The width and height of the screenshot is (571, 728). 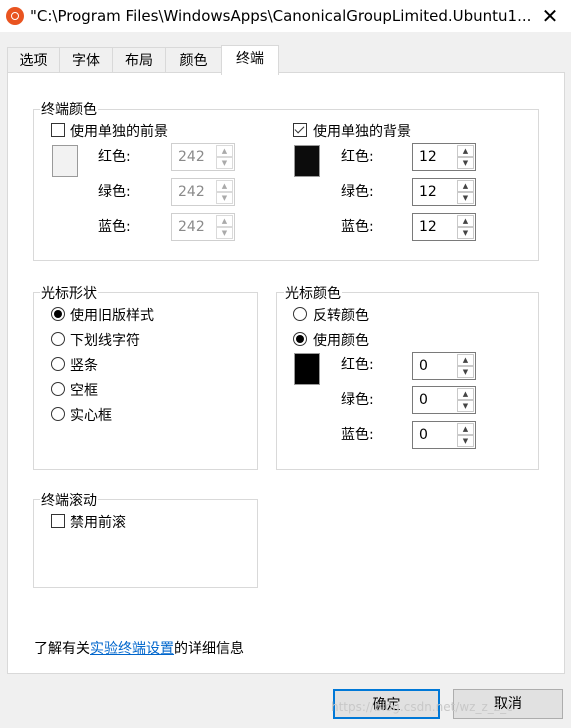 What do you see at coordinates (357, 192) in the screenshot?
I see `bg-green-label: 绿色:` at bounding box center [357, 192].